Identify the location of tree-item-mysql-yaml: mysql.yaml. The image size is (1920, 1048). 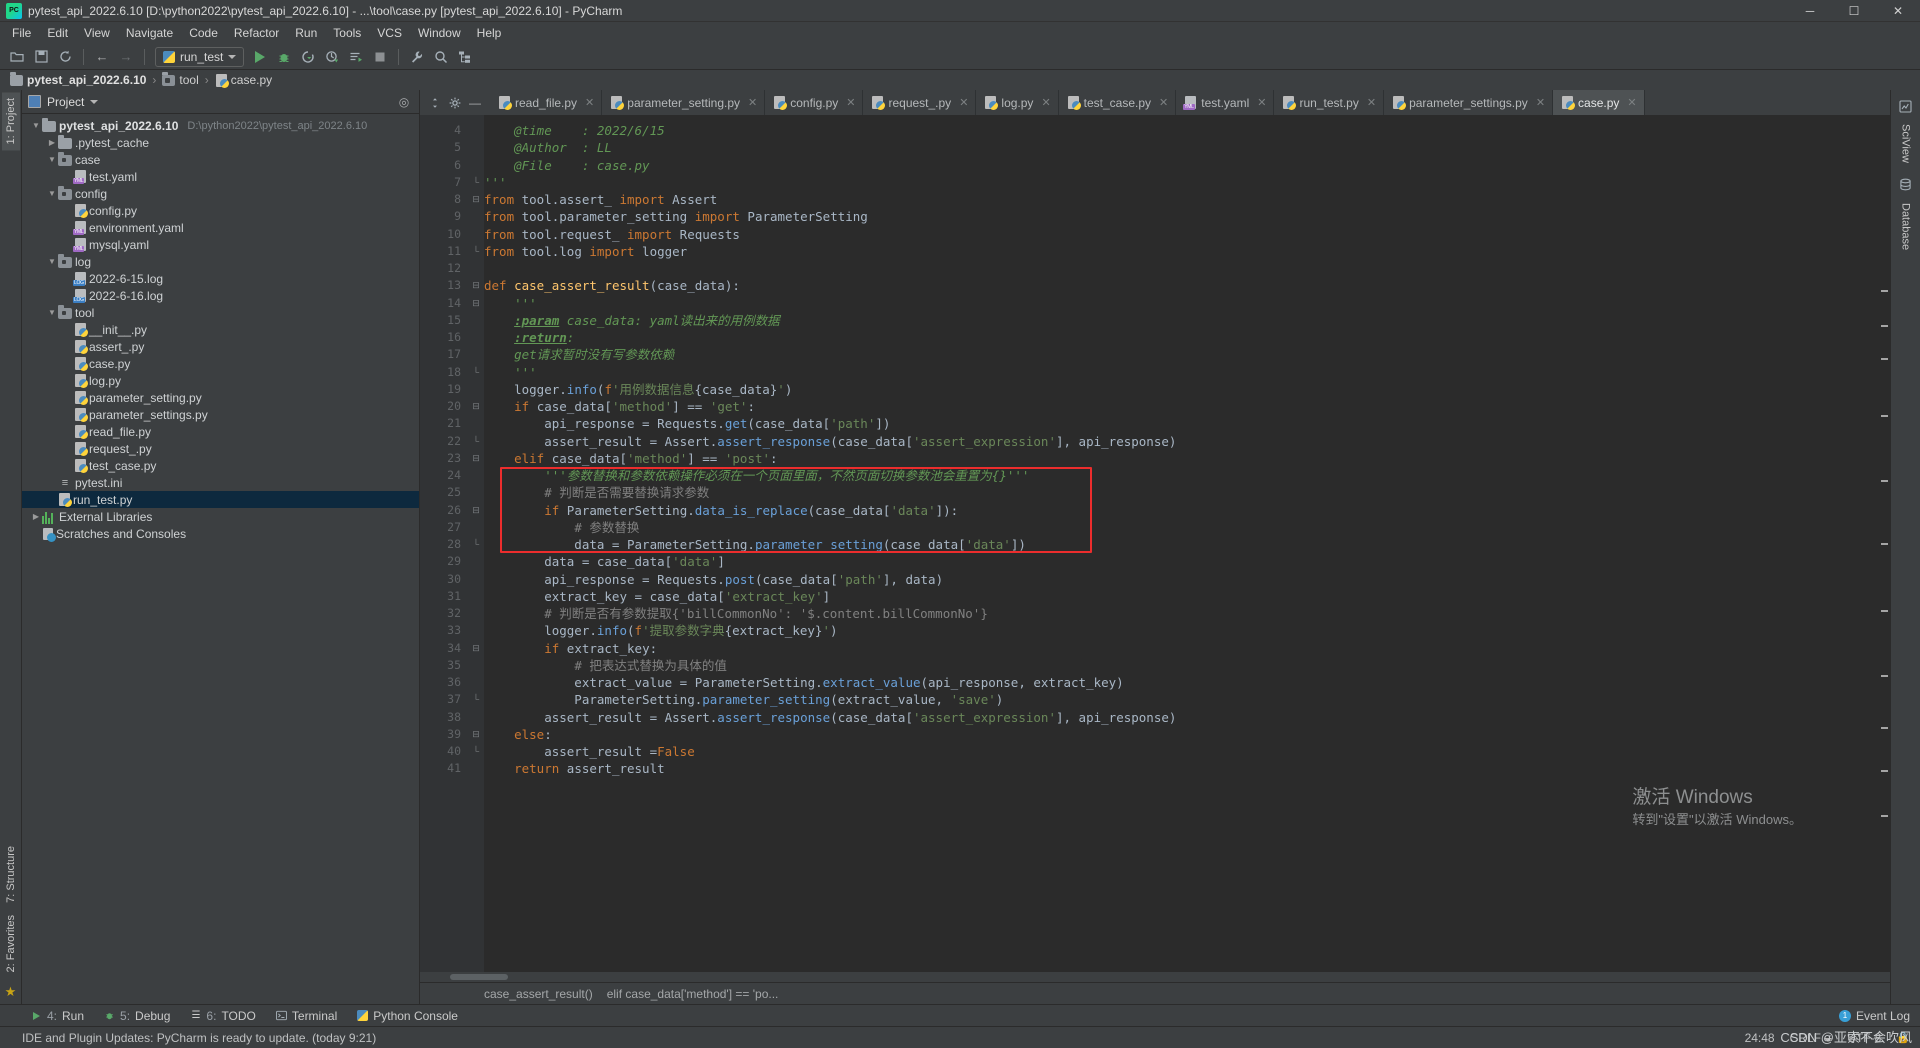
(220, 244).